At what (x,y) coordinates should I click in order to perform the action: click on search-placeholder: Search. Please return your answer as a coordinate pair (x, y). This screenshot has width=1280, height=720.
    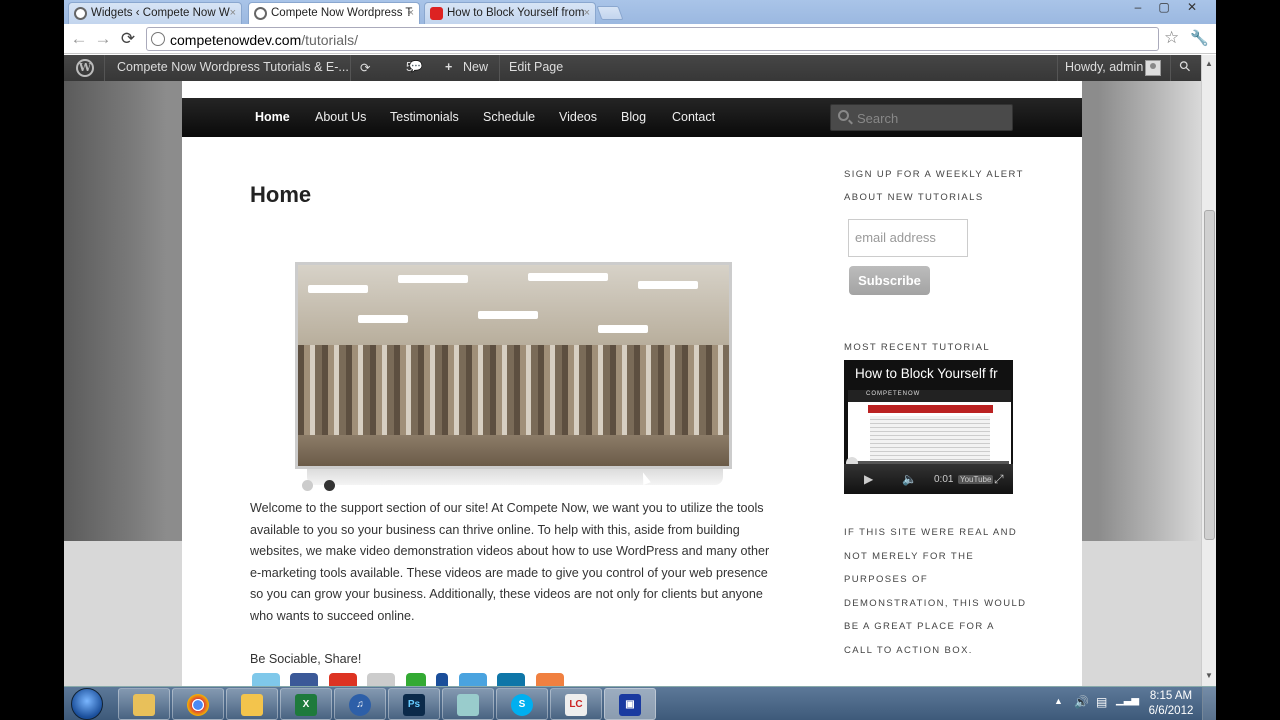
    Looking at the image, I should click on (878, 118).